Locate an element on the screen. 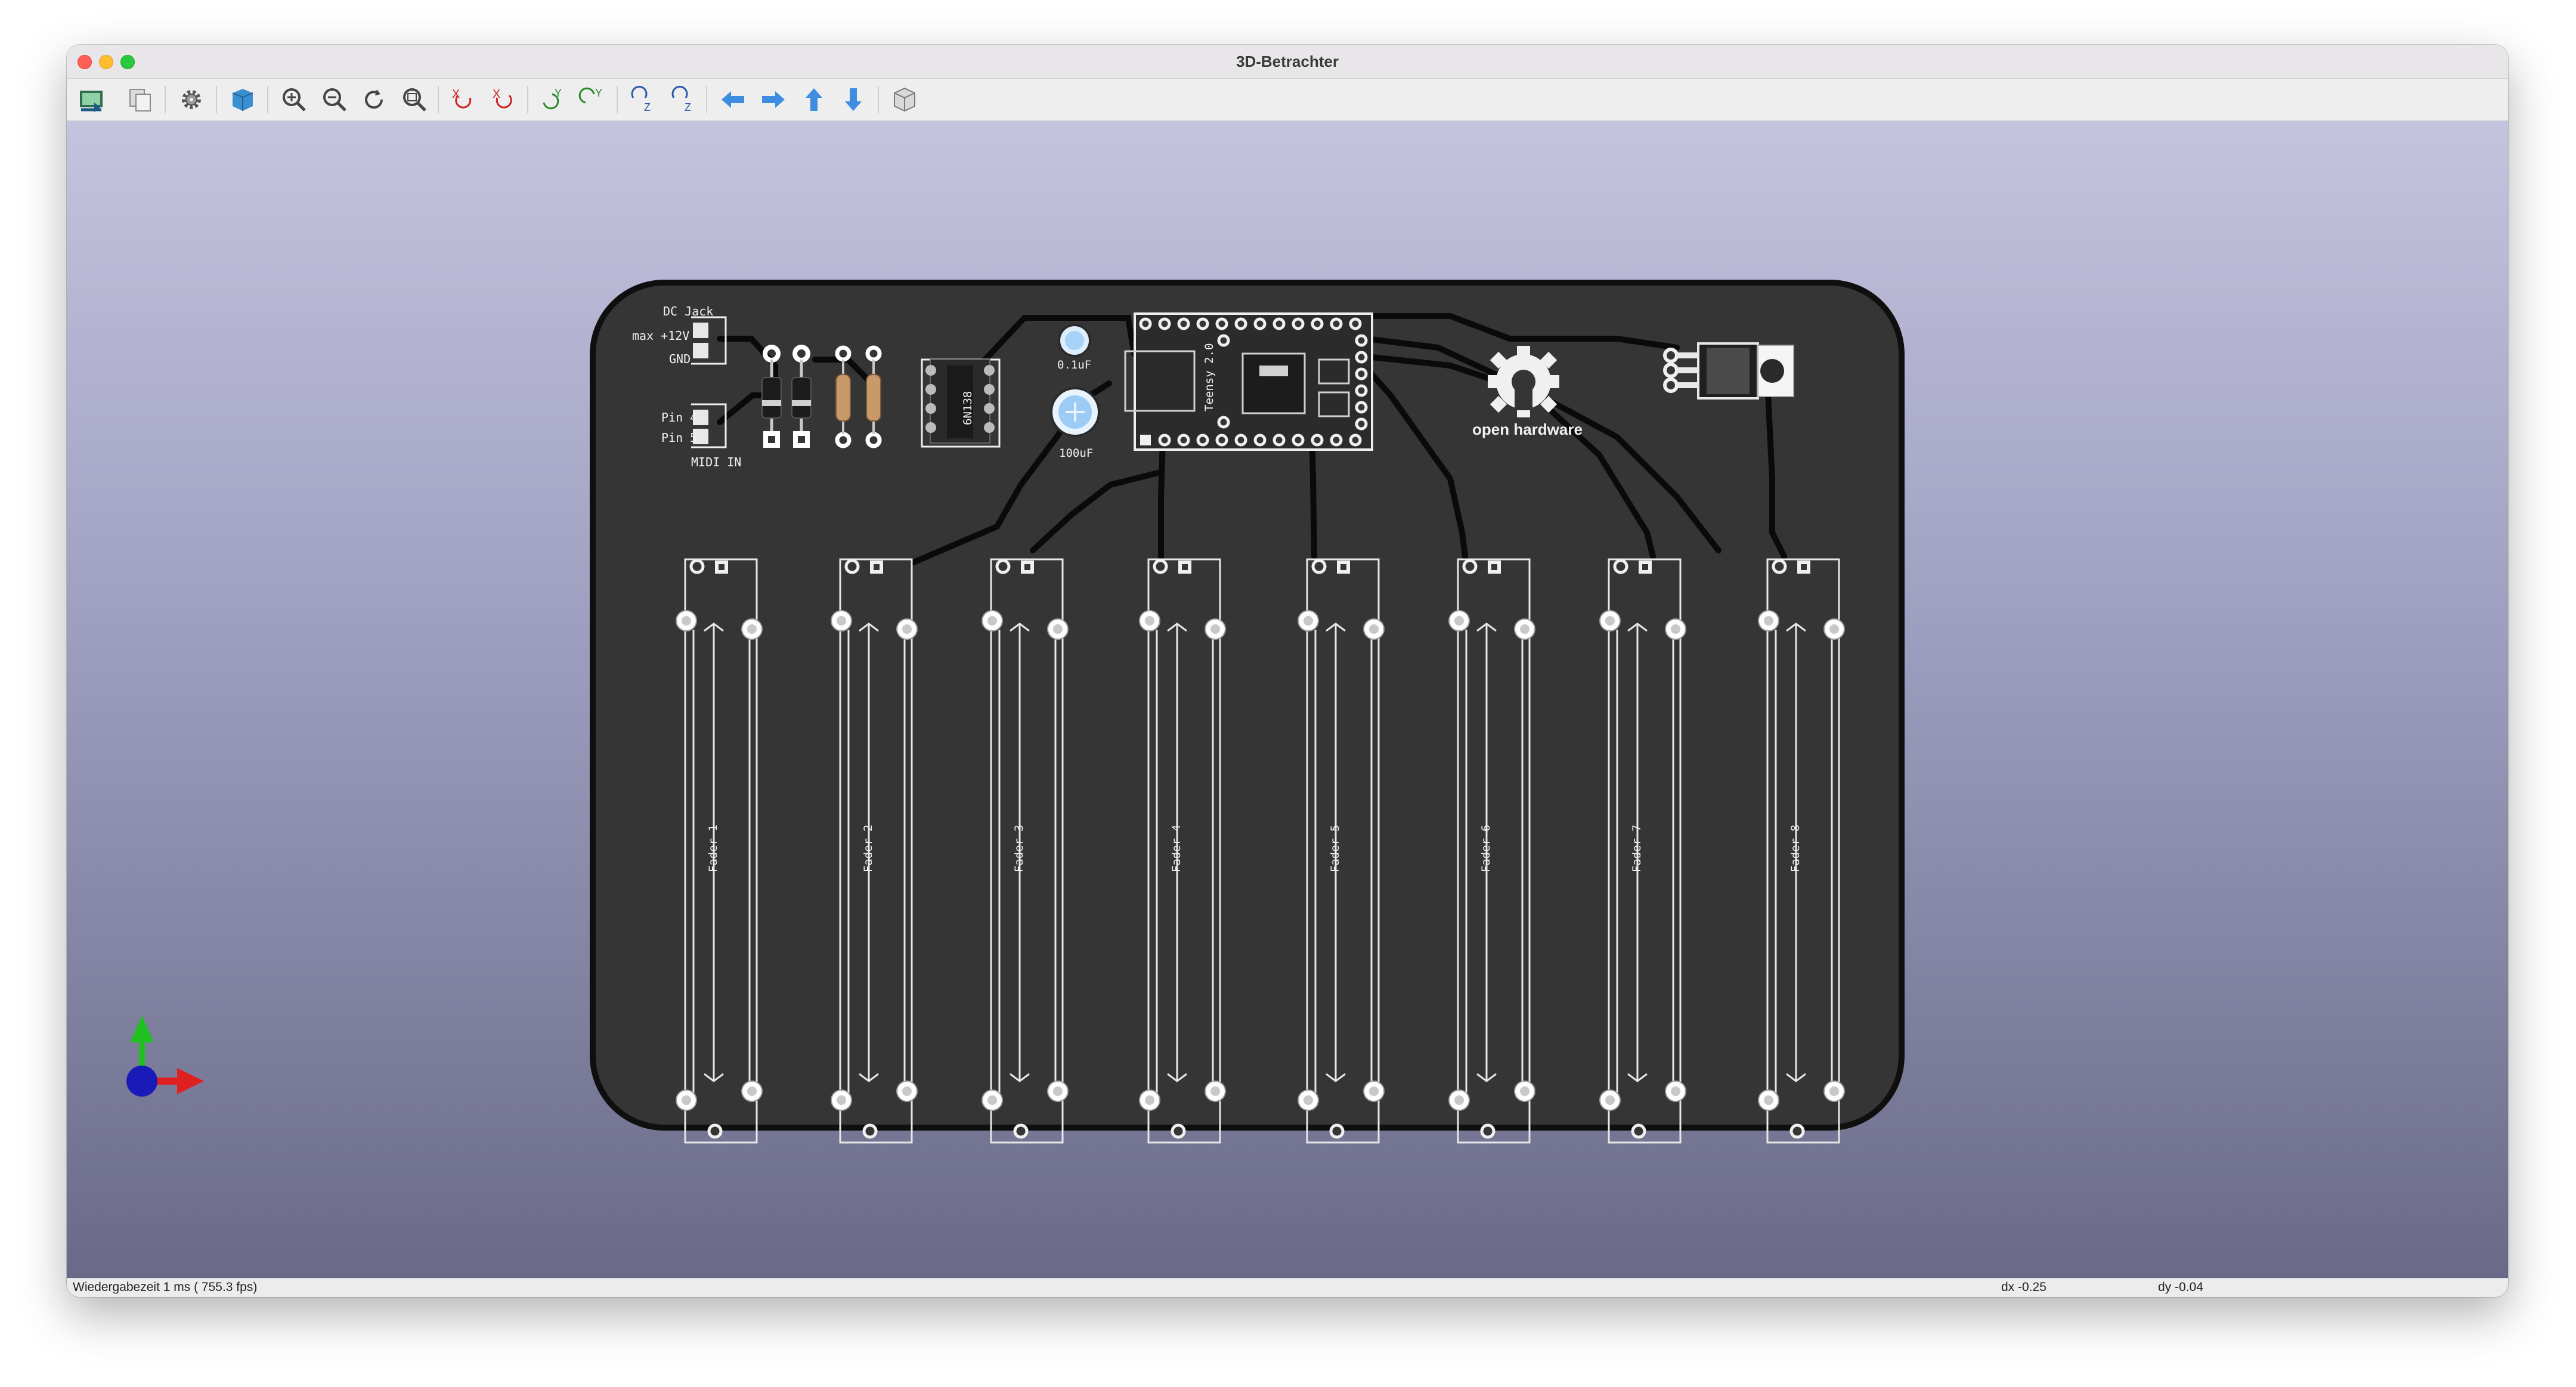 This screenshot has width=2576, height=1387. optocoupler-socket: 6N138 is located at coordinates (961, 403).